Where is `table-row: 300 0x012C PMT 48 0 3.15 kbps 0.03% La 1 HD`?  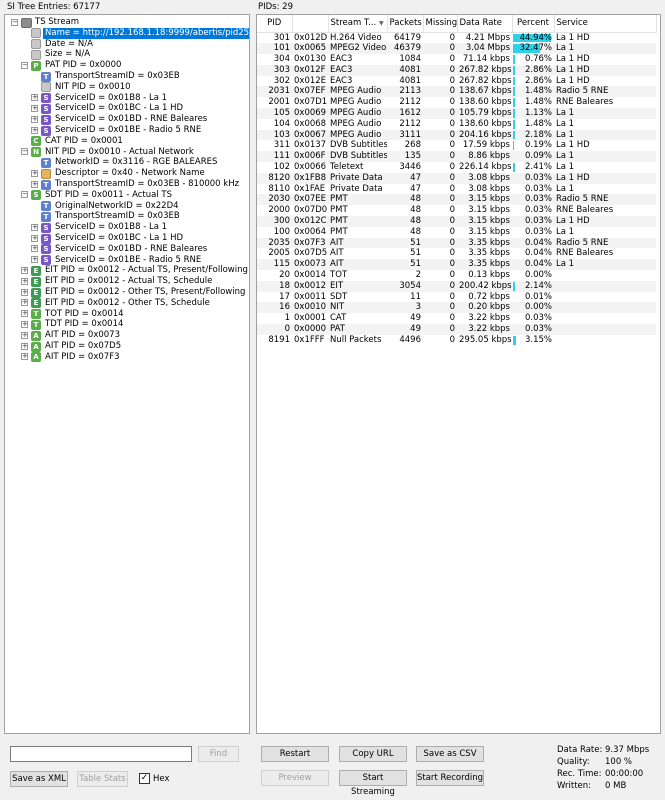 table-row: 300 0x012C PMT 48 0 3.15 kbps 0.03% La 1 HD is located at coordinates (456, 221).